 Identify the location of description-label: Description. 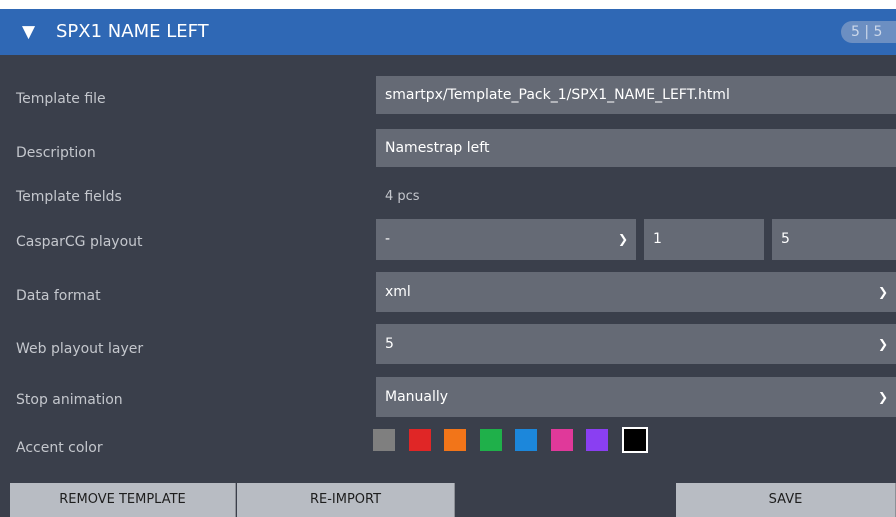
(56, 153).